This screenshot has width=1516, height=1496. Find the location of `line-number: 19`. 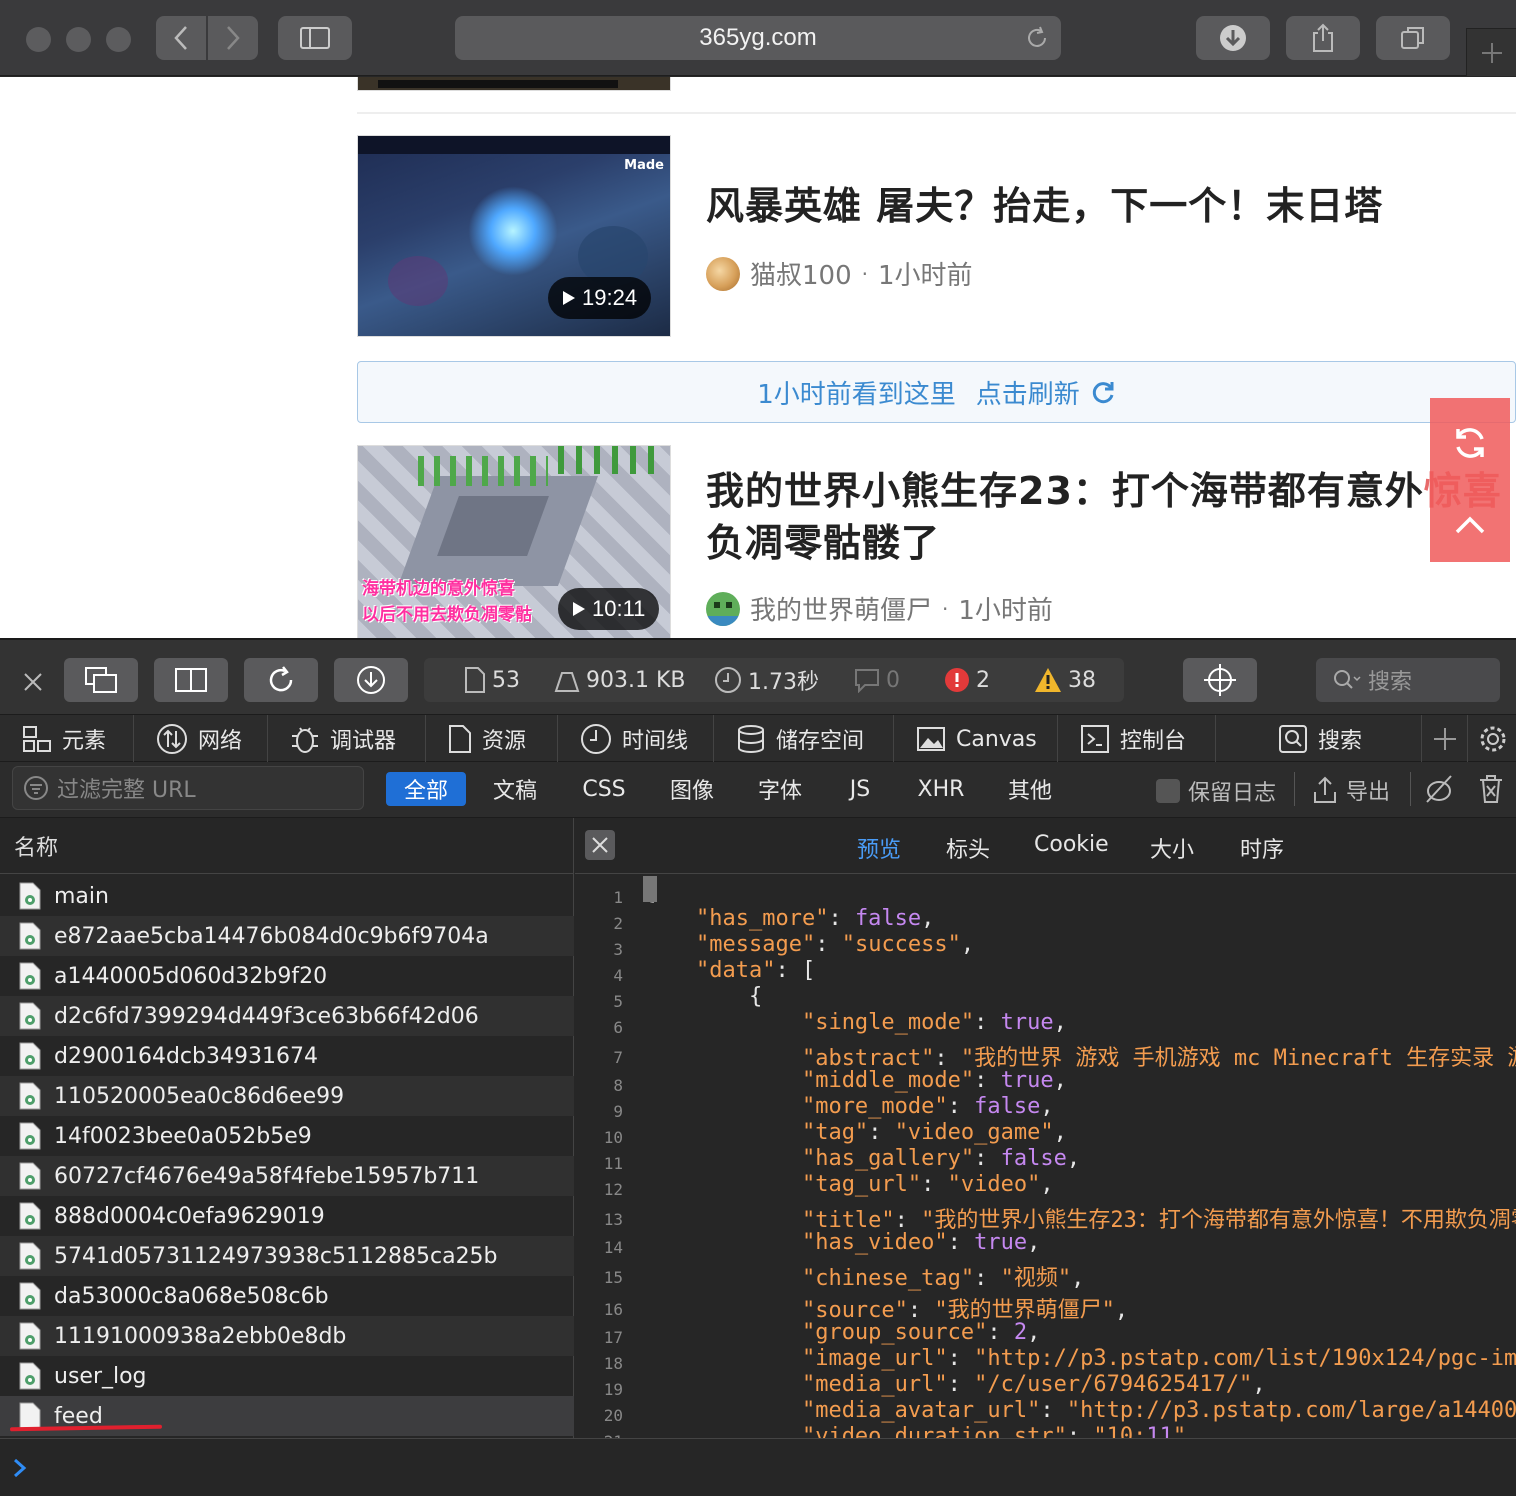

line-number: 19 is located at coordinates (613, 1389).